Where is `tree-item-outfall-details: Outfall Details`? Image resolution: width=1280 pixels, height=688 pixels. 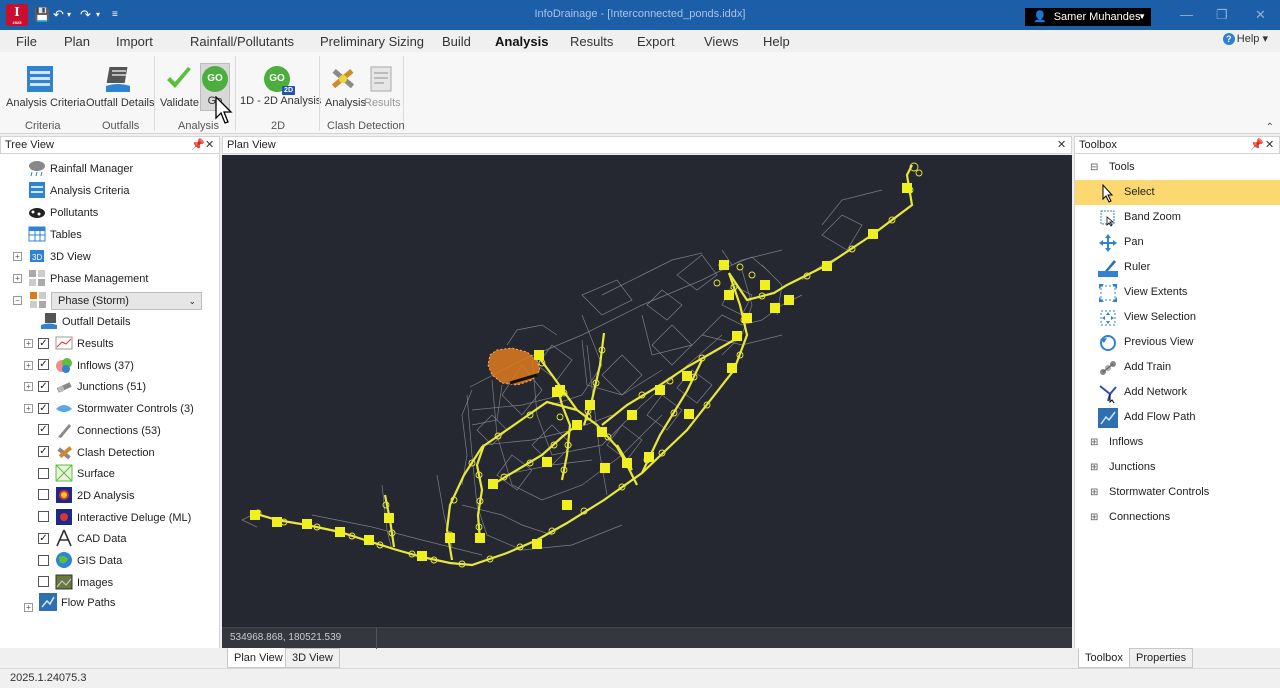
tree-item-outfall-details: Outfall Details is located at coordinates (85, 322).